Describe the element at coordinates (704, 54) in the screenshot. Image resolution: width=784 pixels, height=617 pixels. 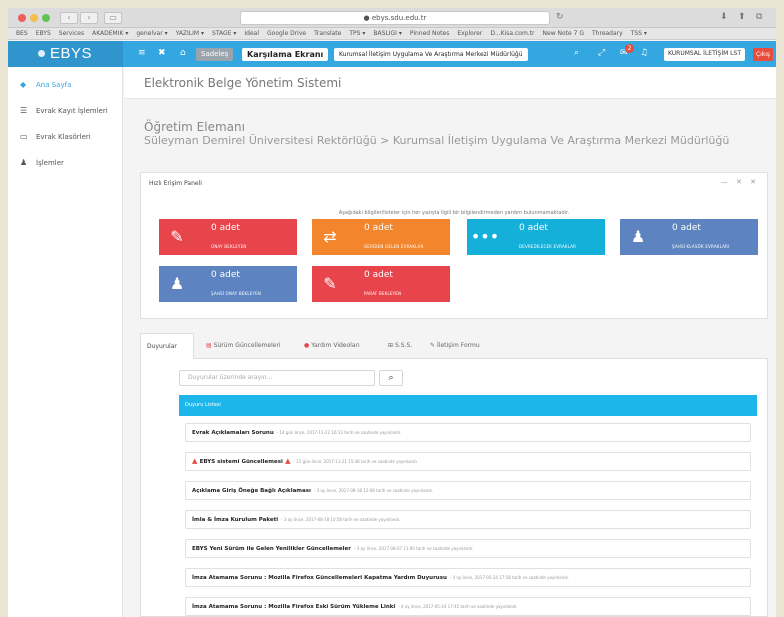
I see `user-menu: KURUMSAL İLETİŞİM LST` at that location.